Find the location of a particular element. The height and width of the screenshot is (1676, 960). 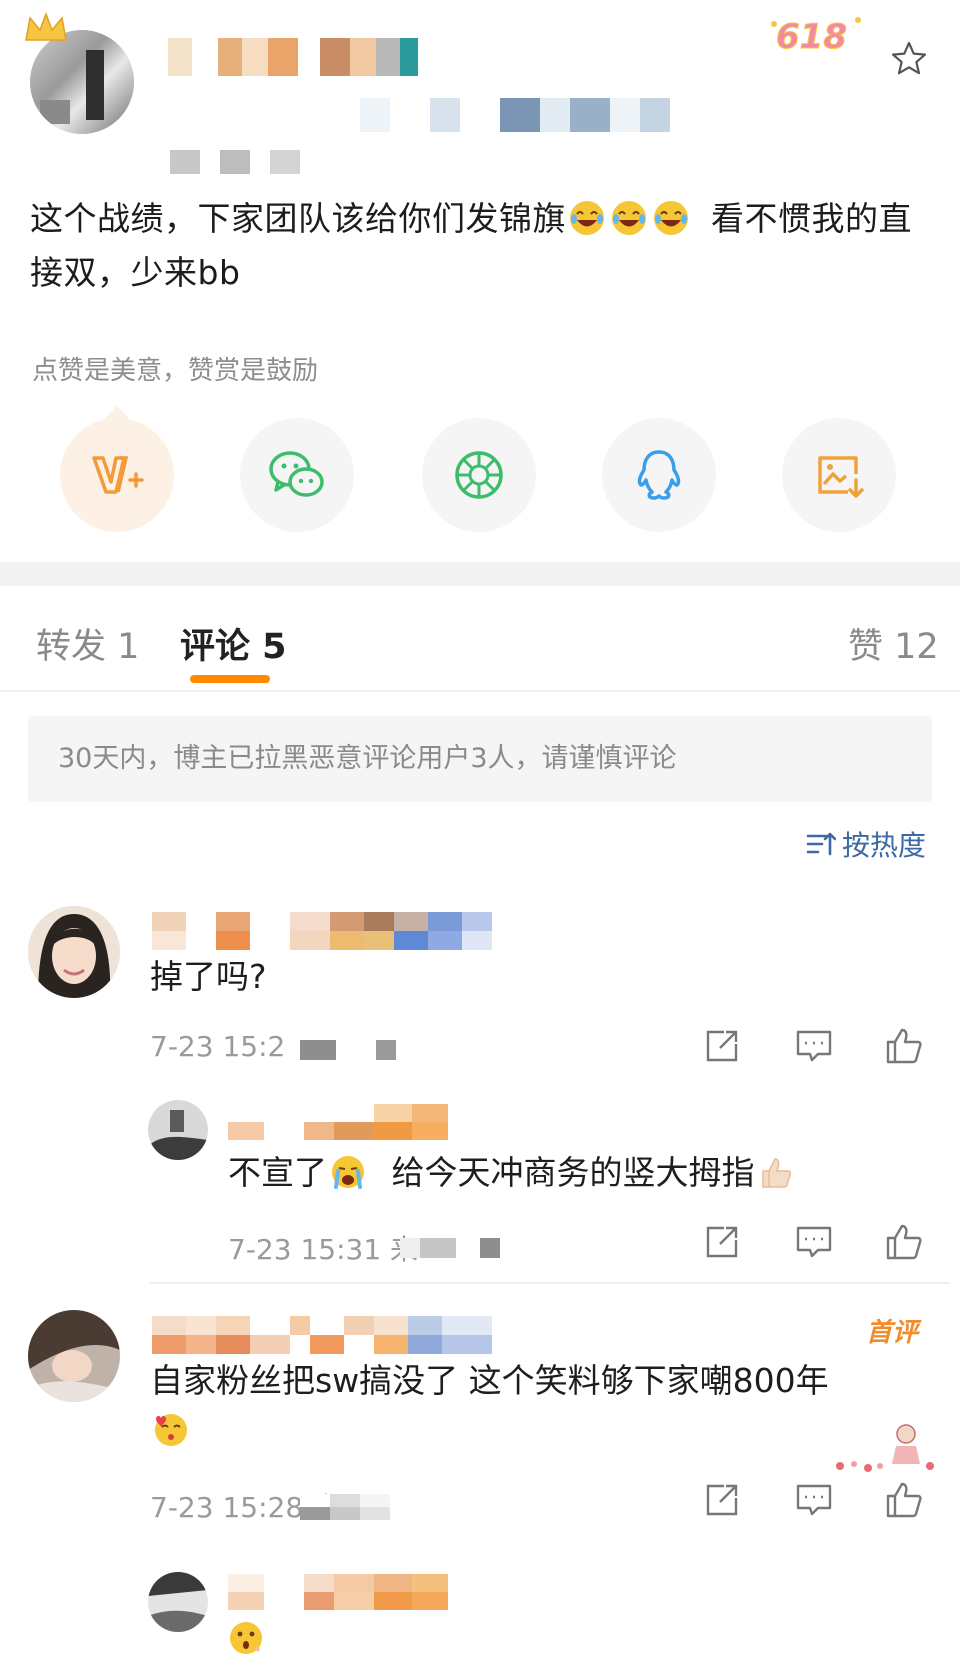

reply-reply-button is located at coordinates (814, 1242).